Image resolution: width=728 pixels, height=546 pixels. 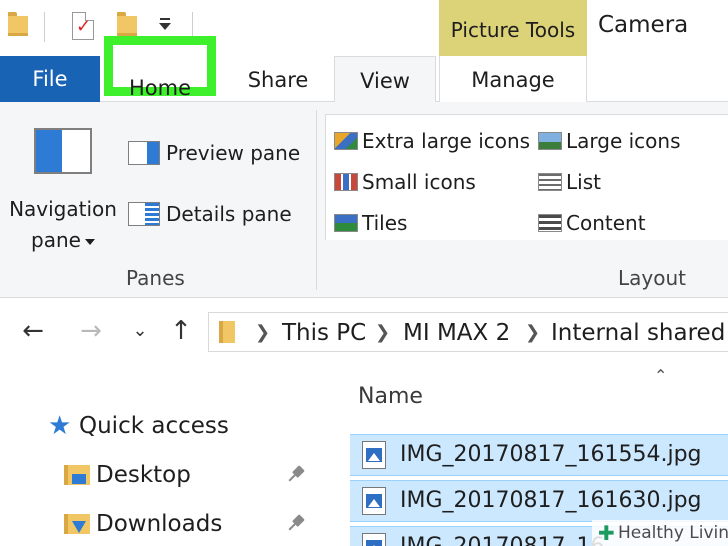 I want to click on file-row: IMG_20170817_161554.jpg, so click(x=539, y=455).